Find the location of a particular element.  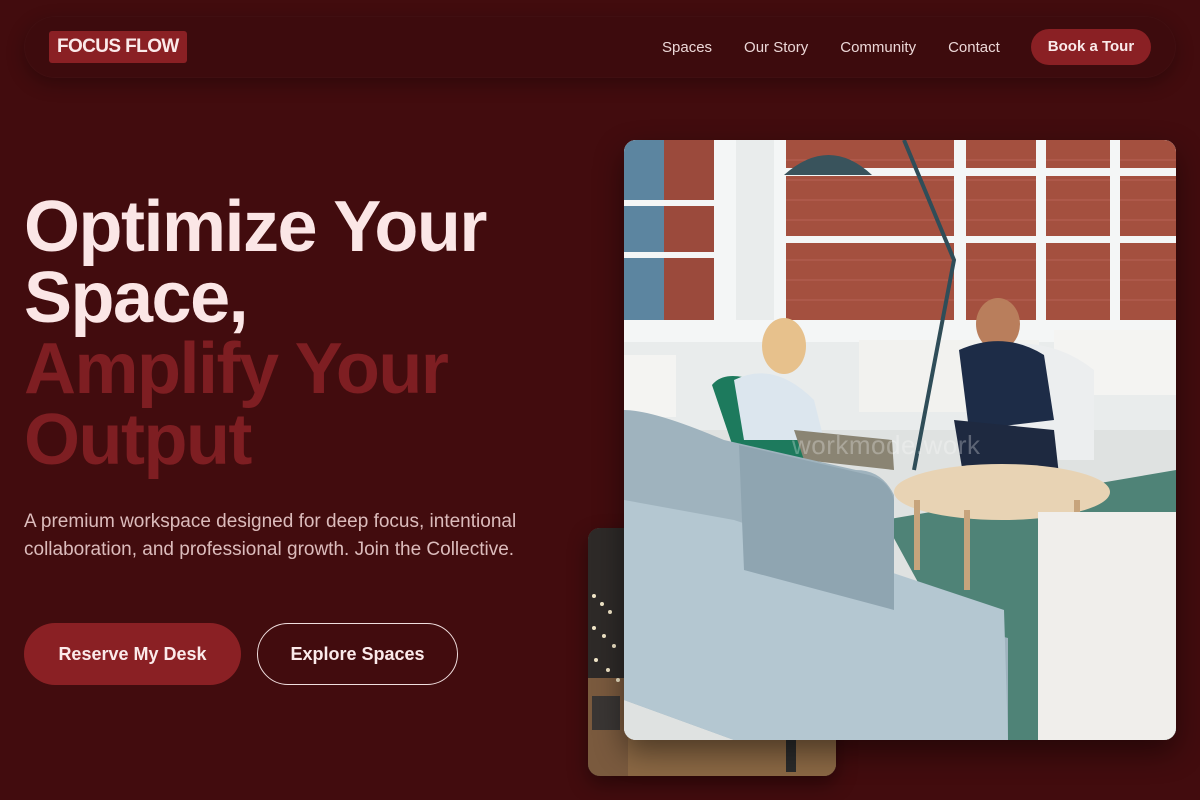

photo-watermark: workmode.work is located at coordinates (886, 445).